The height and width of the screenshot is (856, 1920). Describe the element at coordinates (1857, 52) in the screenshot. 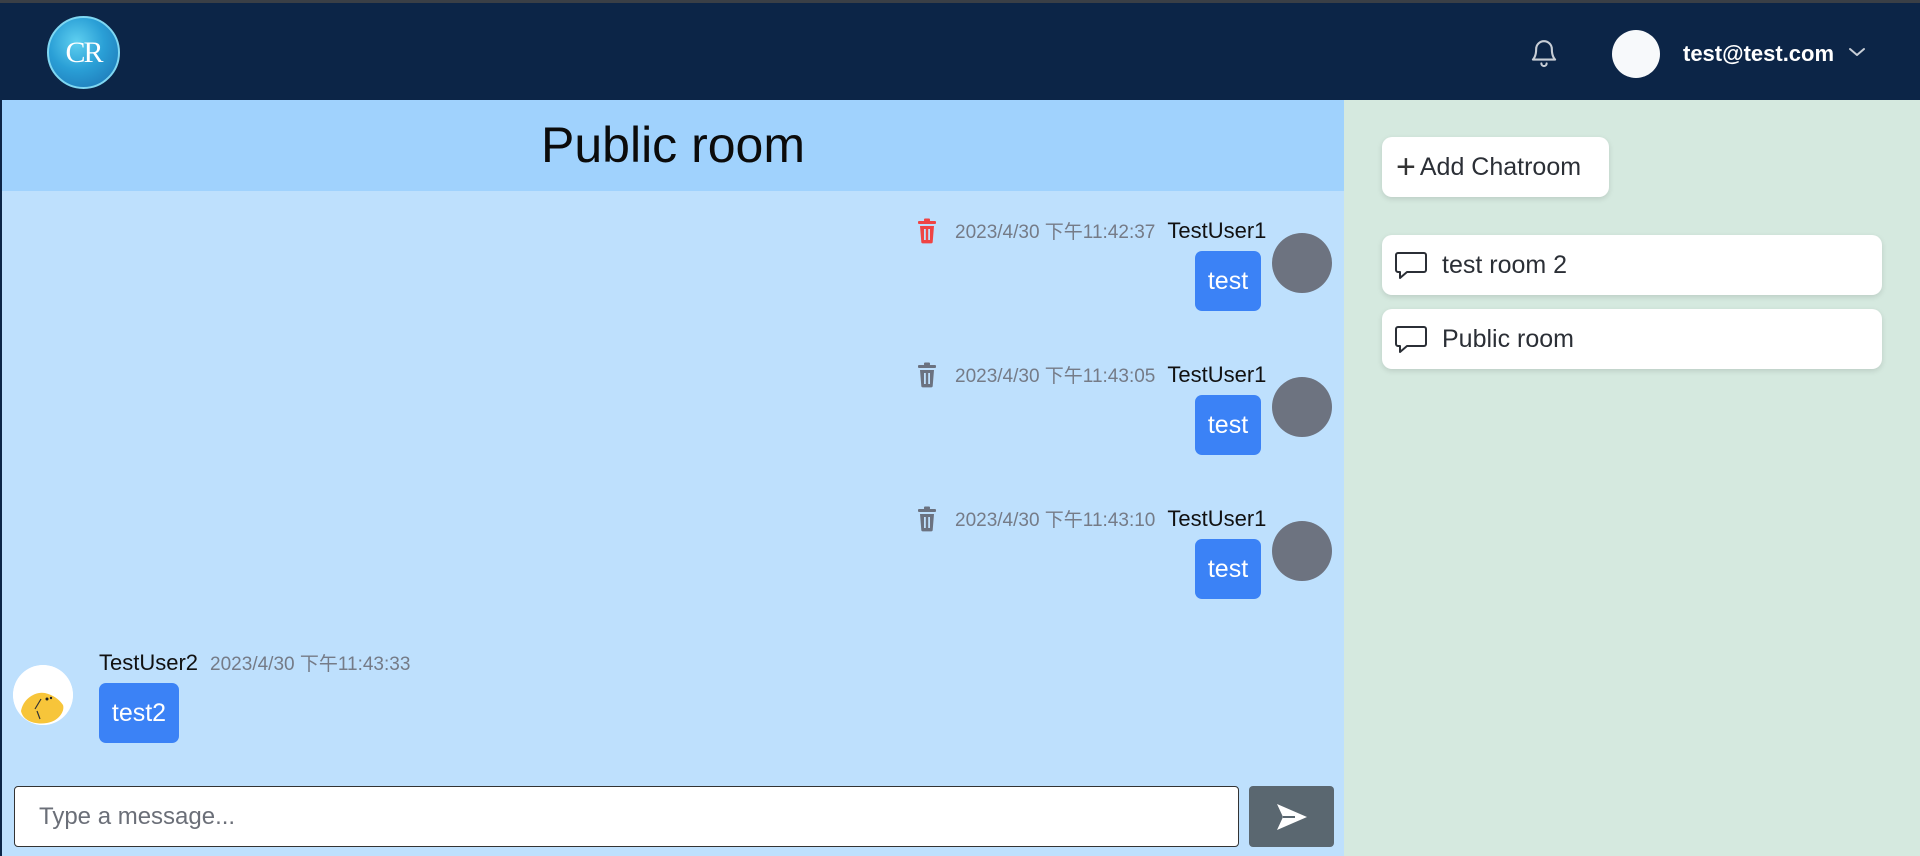

I see `chevron-down-icon` at that location.